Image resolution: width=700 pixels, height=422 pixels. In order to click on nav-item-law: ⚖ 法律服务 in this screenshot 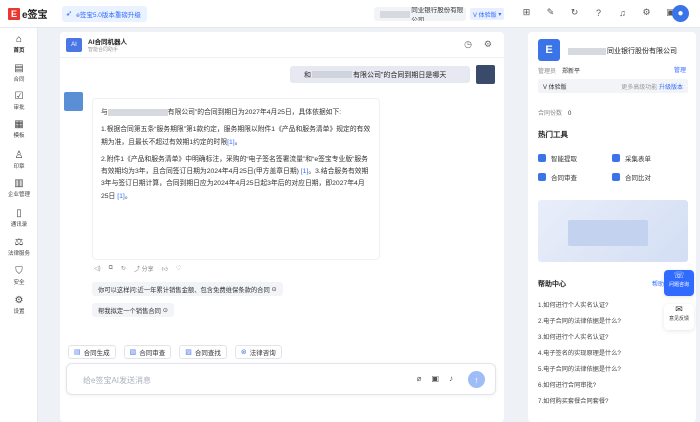, I will do `click(19, 247)`.